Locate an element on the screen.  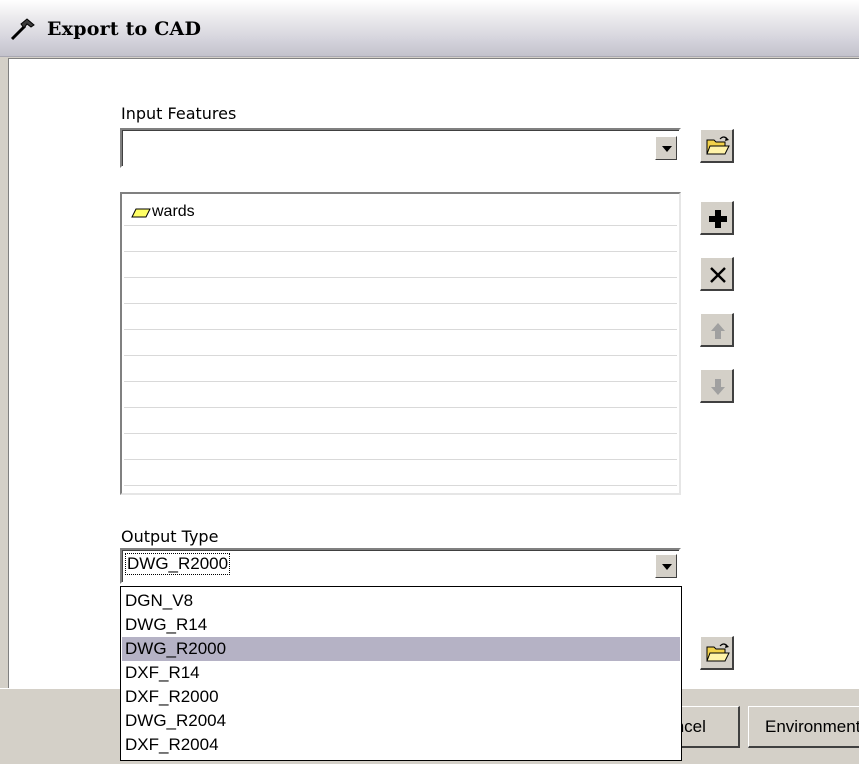
input-features-dropdown-button is located at coordinates (666, 148).